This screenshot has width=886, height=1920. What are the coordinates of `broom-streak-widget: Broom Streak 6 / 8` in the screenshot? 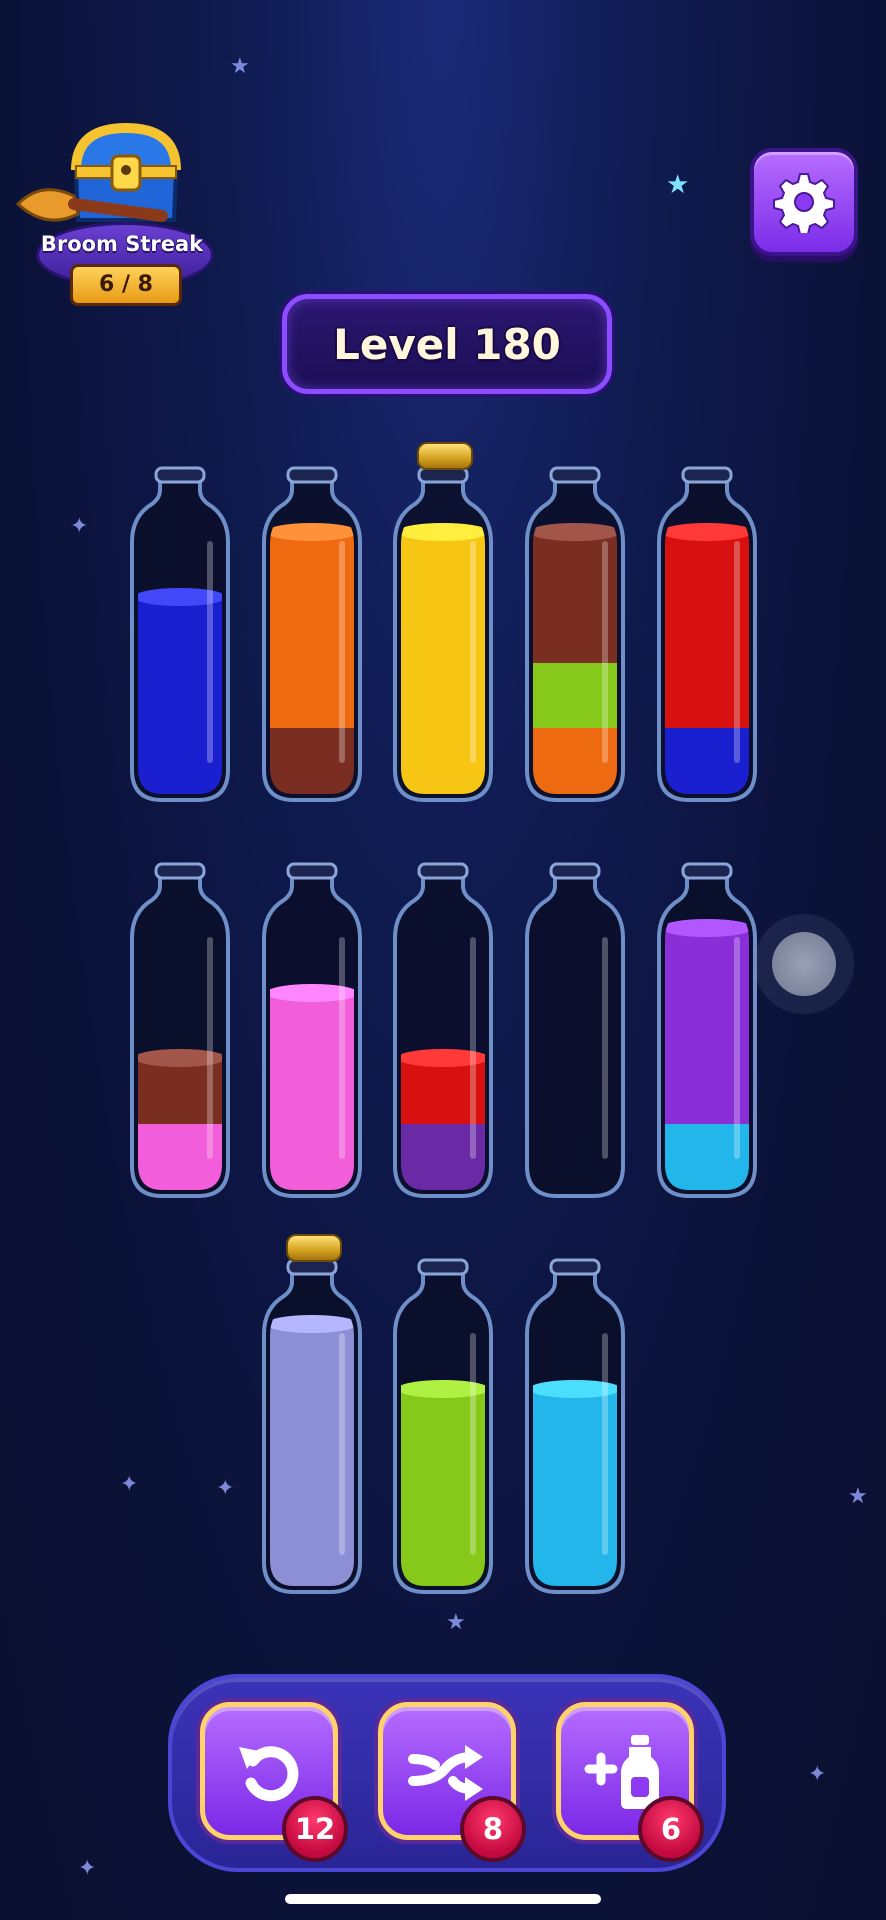 It's located at (113, 212).